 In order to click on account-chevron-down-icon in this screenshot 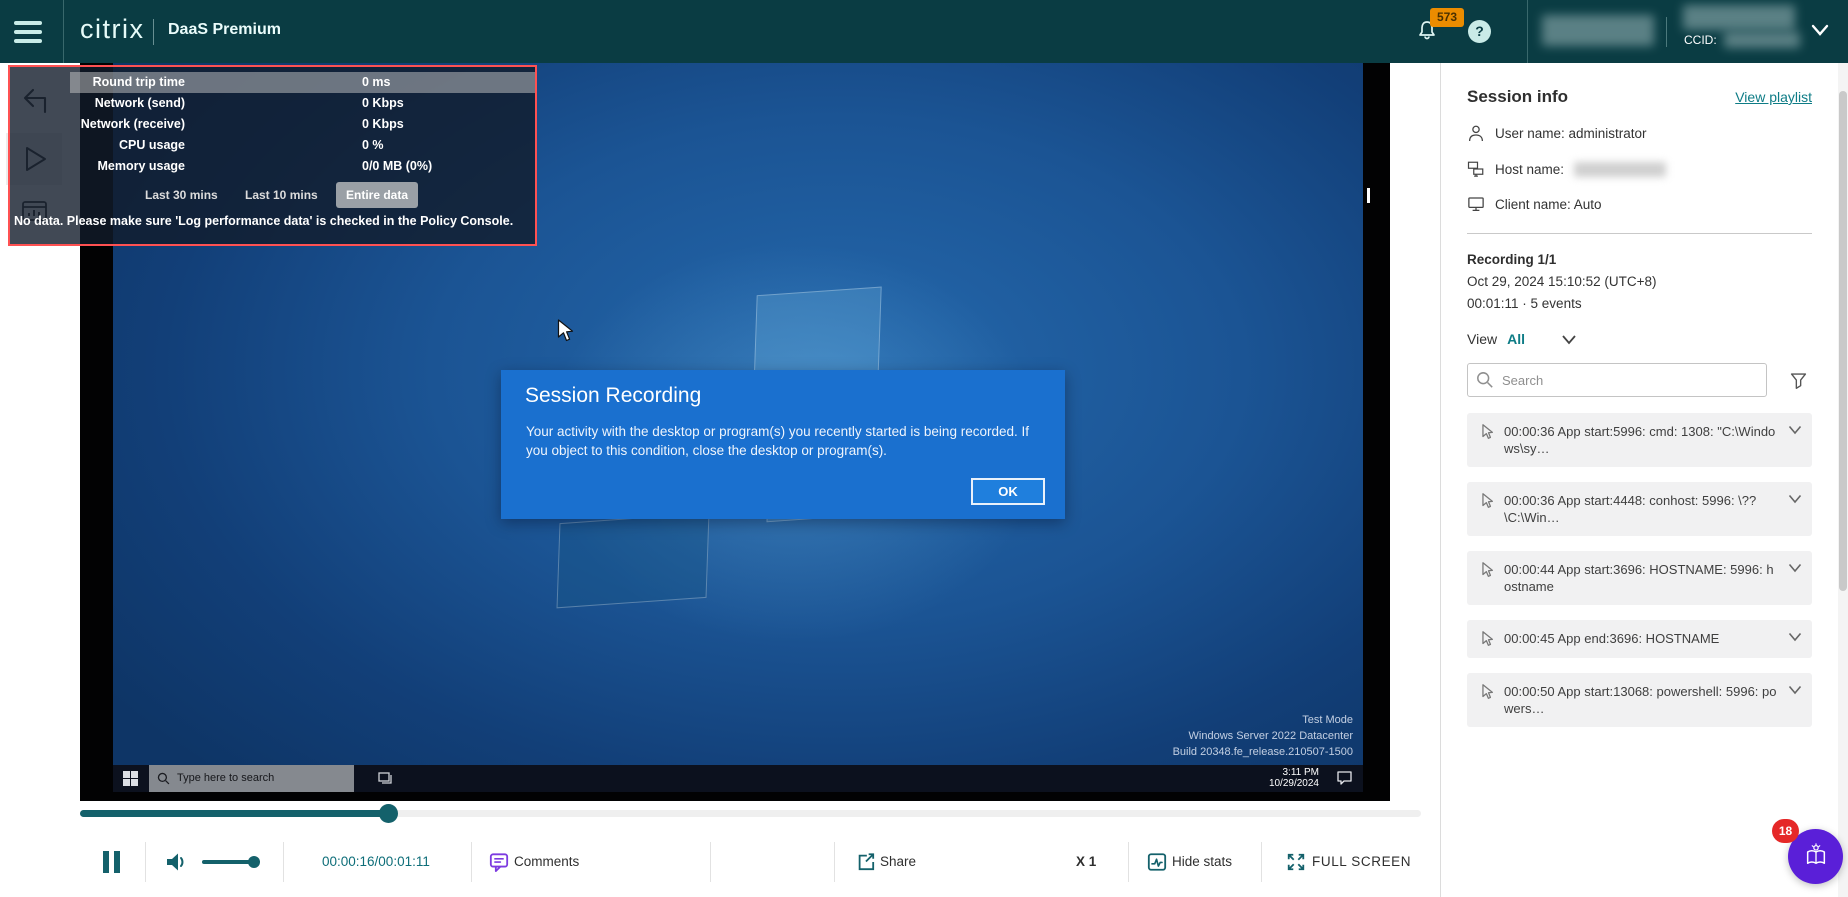, I will do `click(1820, 32)`.